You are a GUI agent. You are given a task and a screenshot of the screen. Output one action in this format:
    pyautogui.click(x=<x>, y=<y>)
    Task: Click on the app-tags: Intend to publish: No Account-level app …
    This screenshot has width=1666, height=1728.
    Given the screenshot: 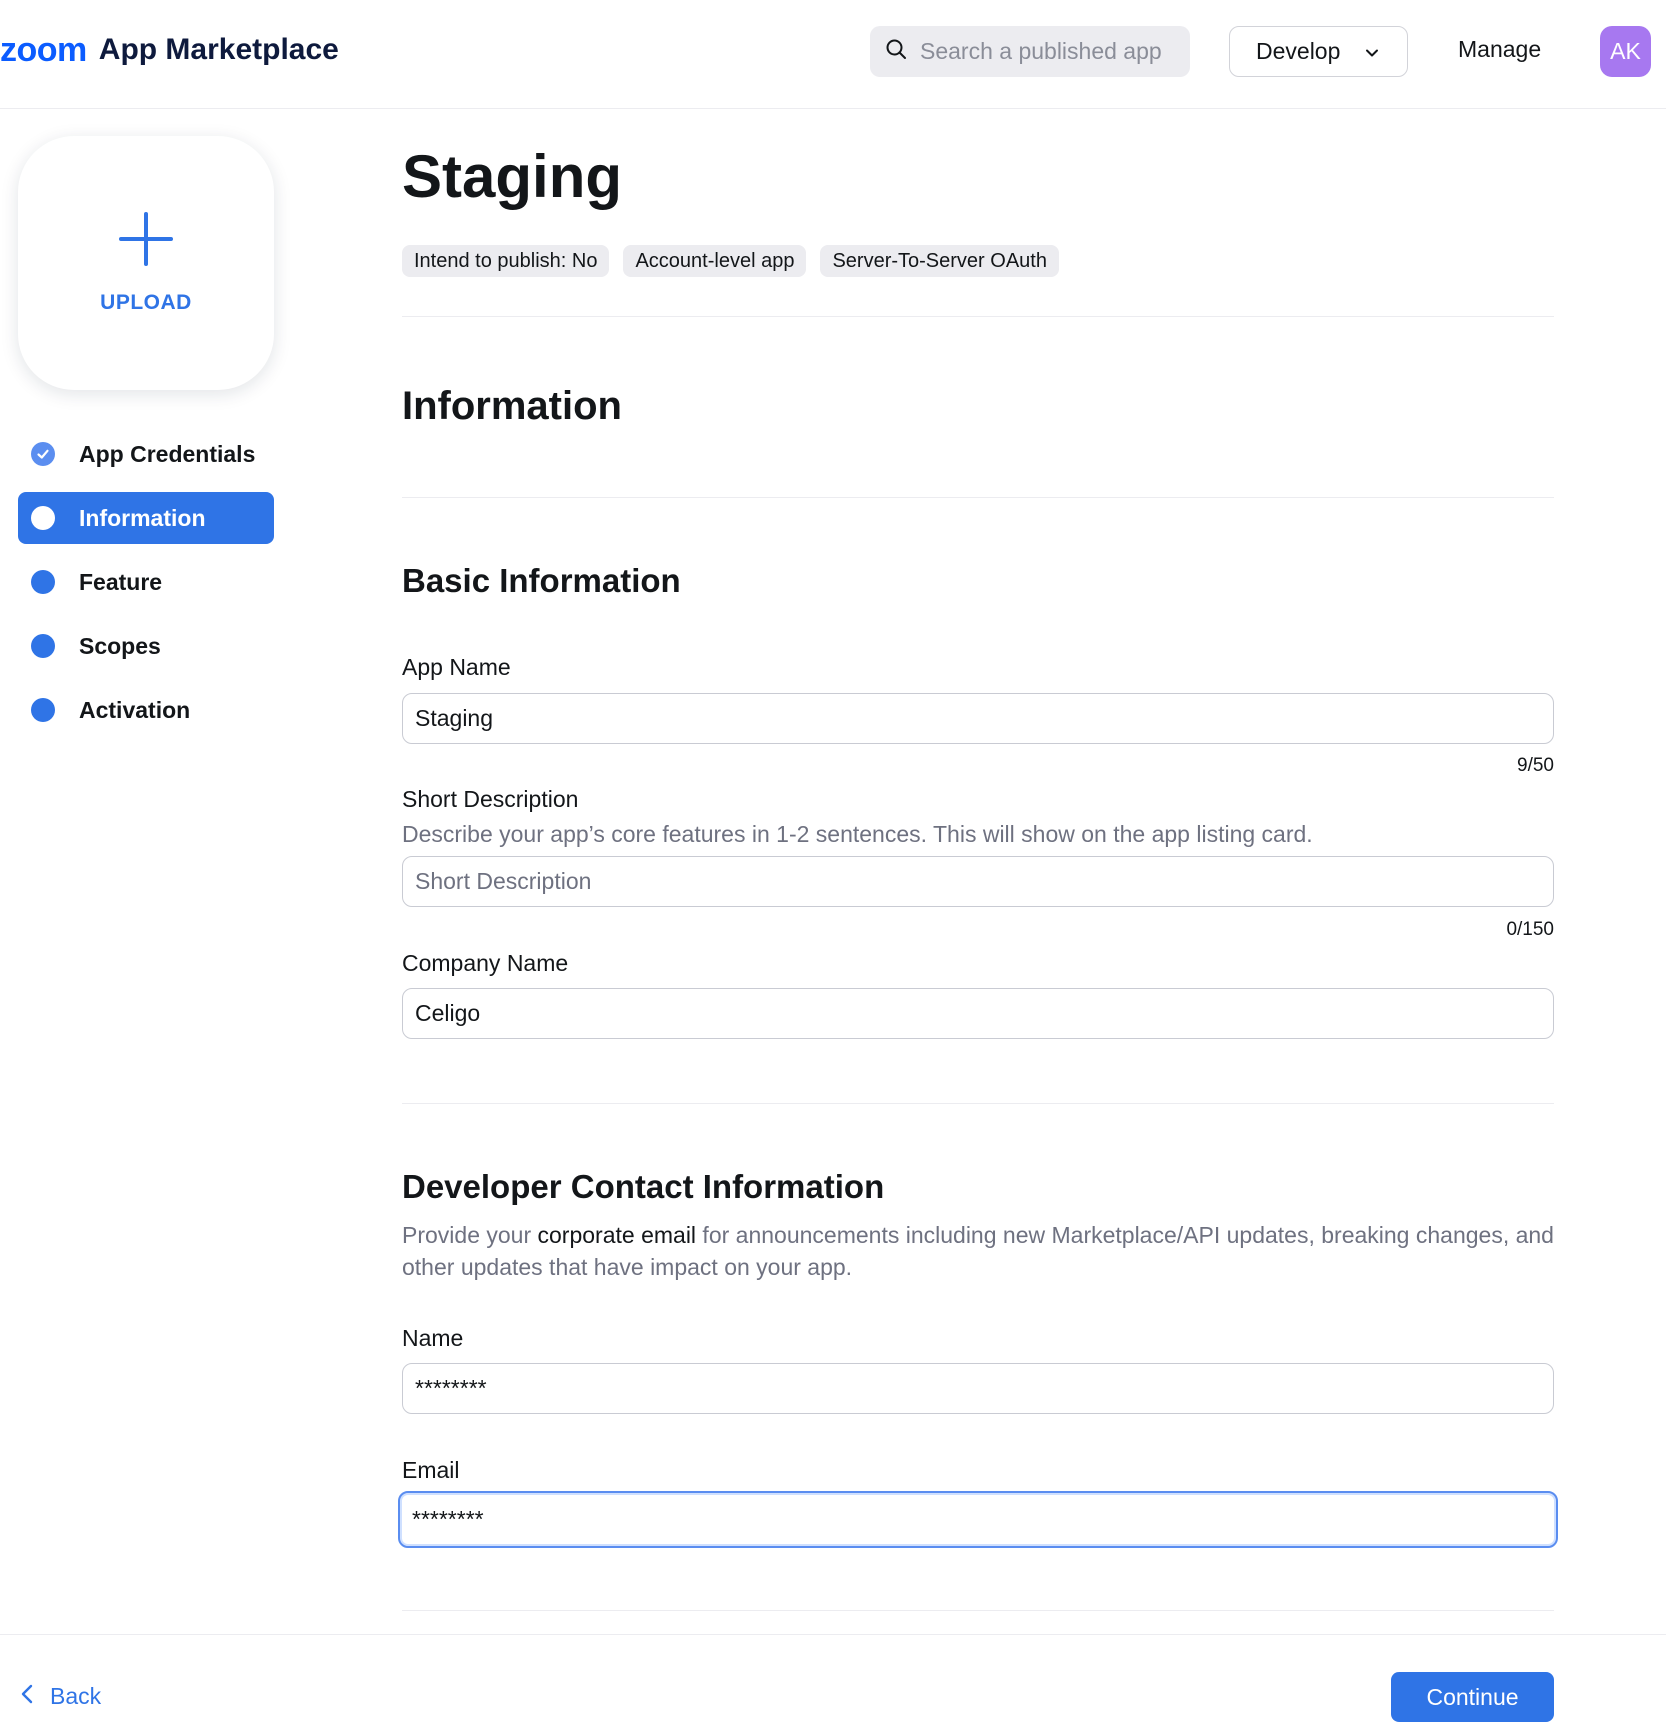 What is the action you would take?
    pyautogui.click(x=730, y=261)
    